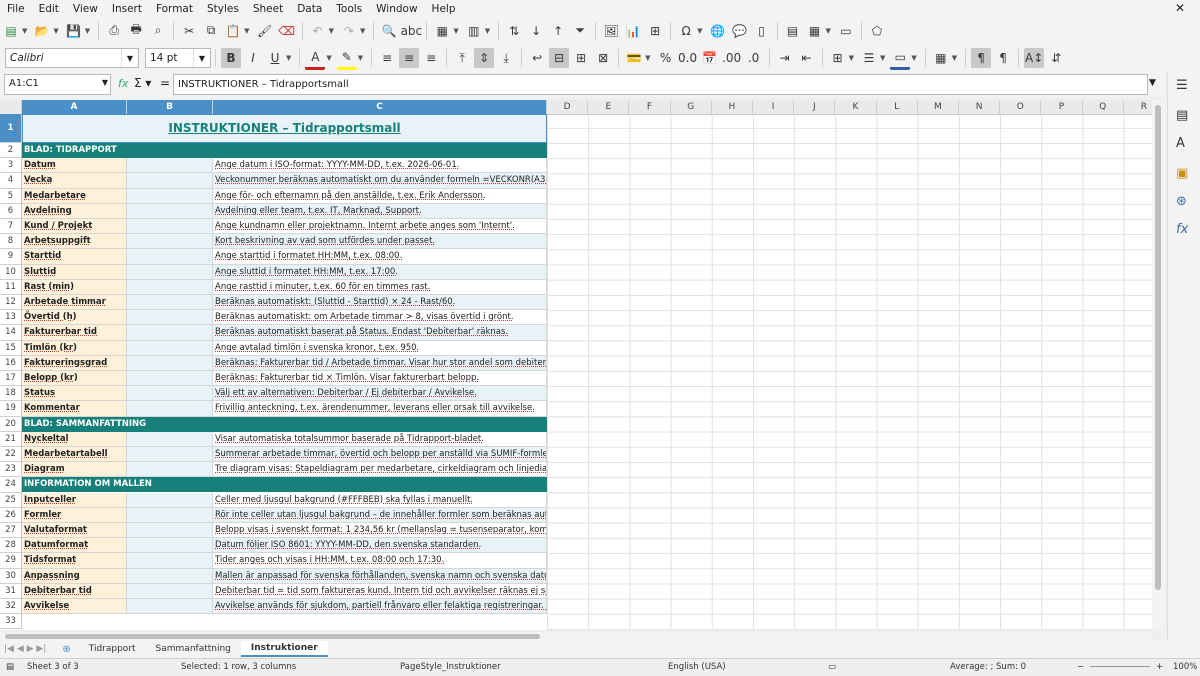  What do you see at coordinates (74, 181) in the screenshot?
I see `field-name-cell: Vecka` at bounding box center [74, 181].